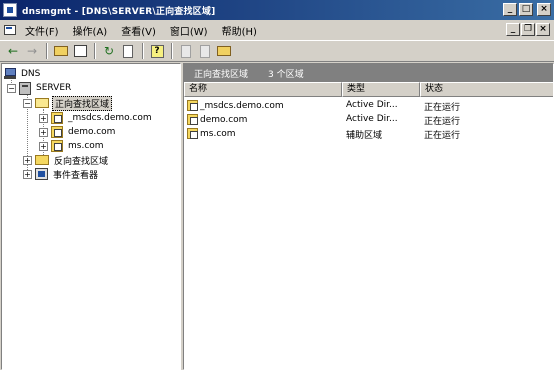 Image resolution: width=554 pixels, height=370 pixels. I want to click on menu-bar: 文件(F) 操作(A) 查看(V) 窗口(W) 帮助(H) _ ❐ ×, so click(277, 30).